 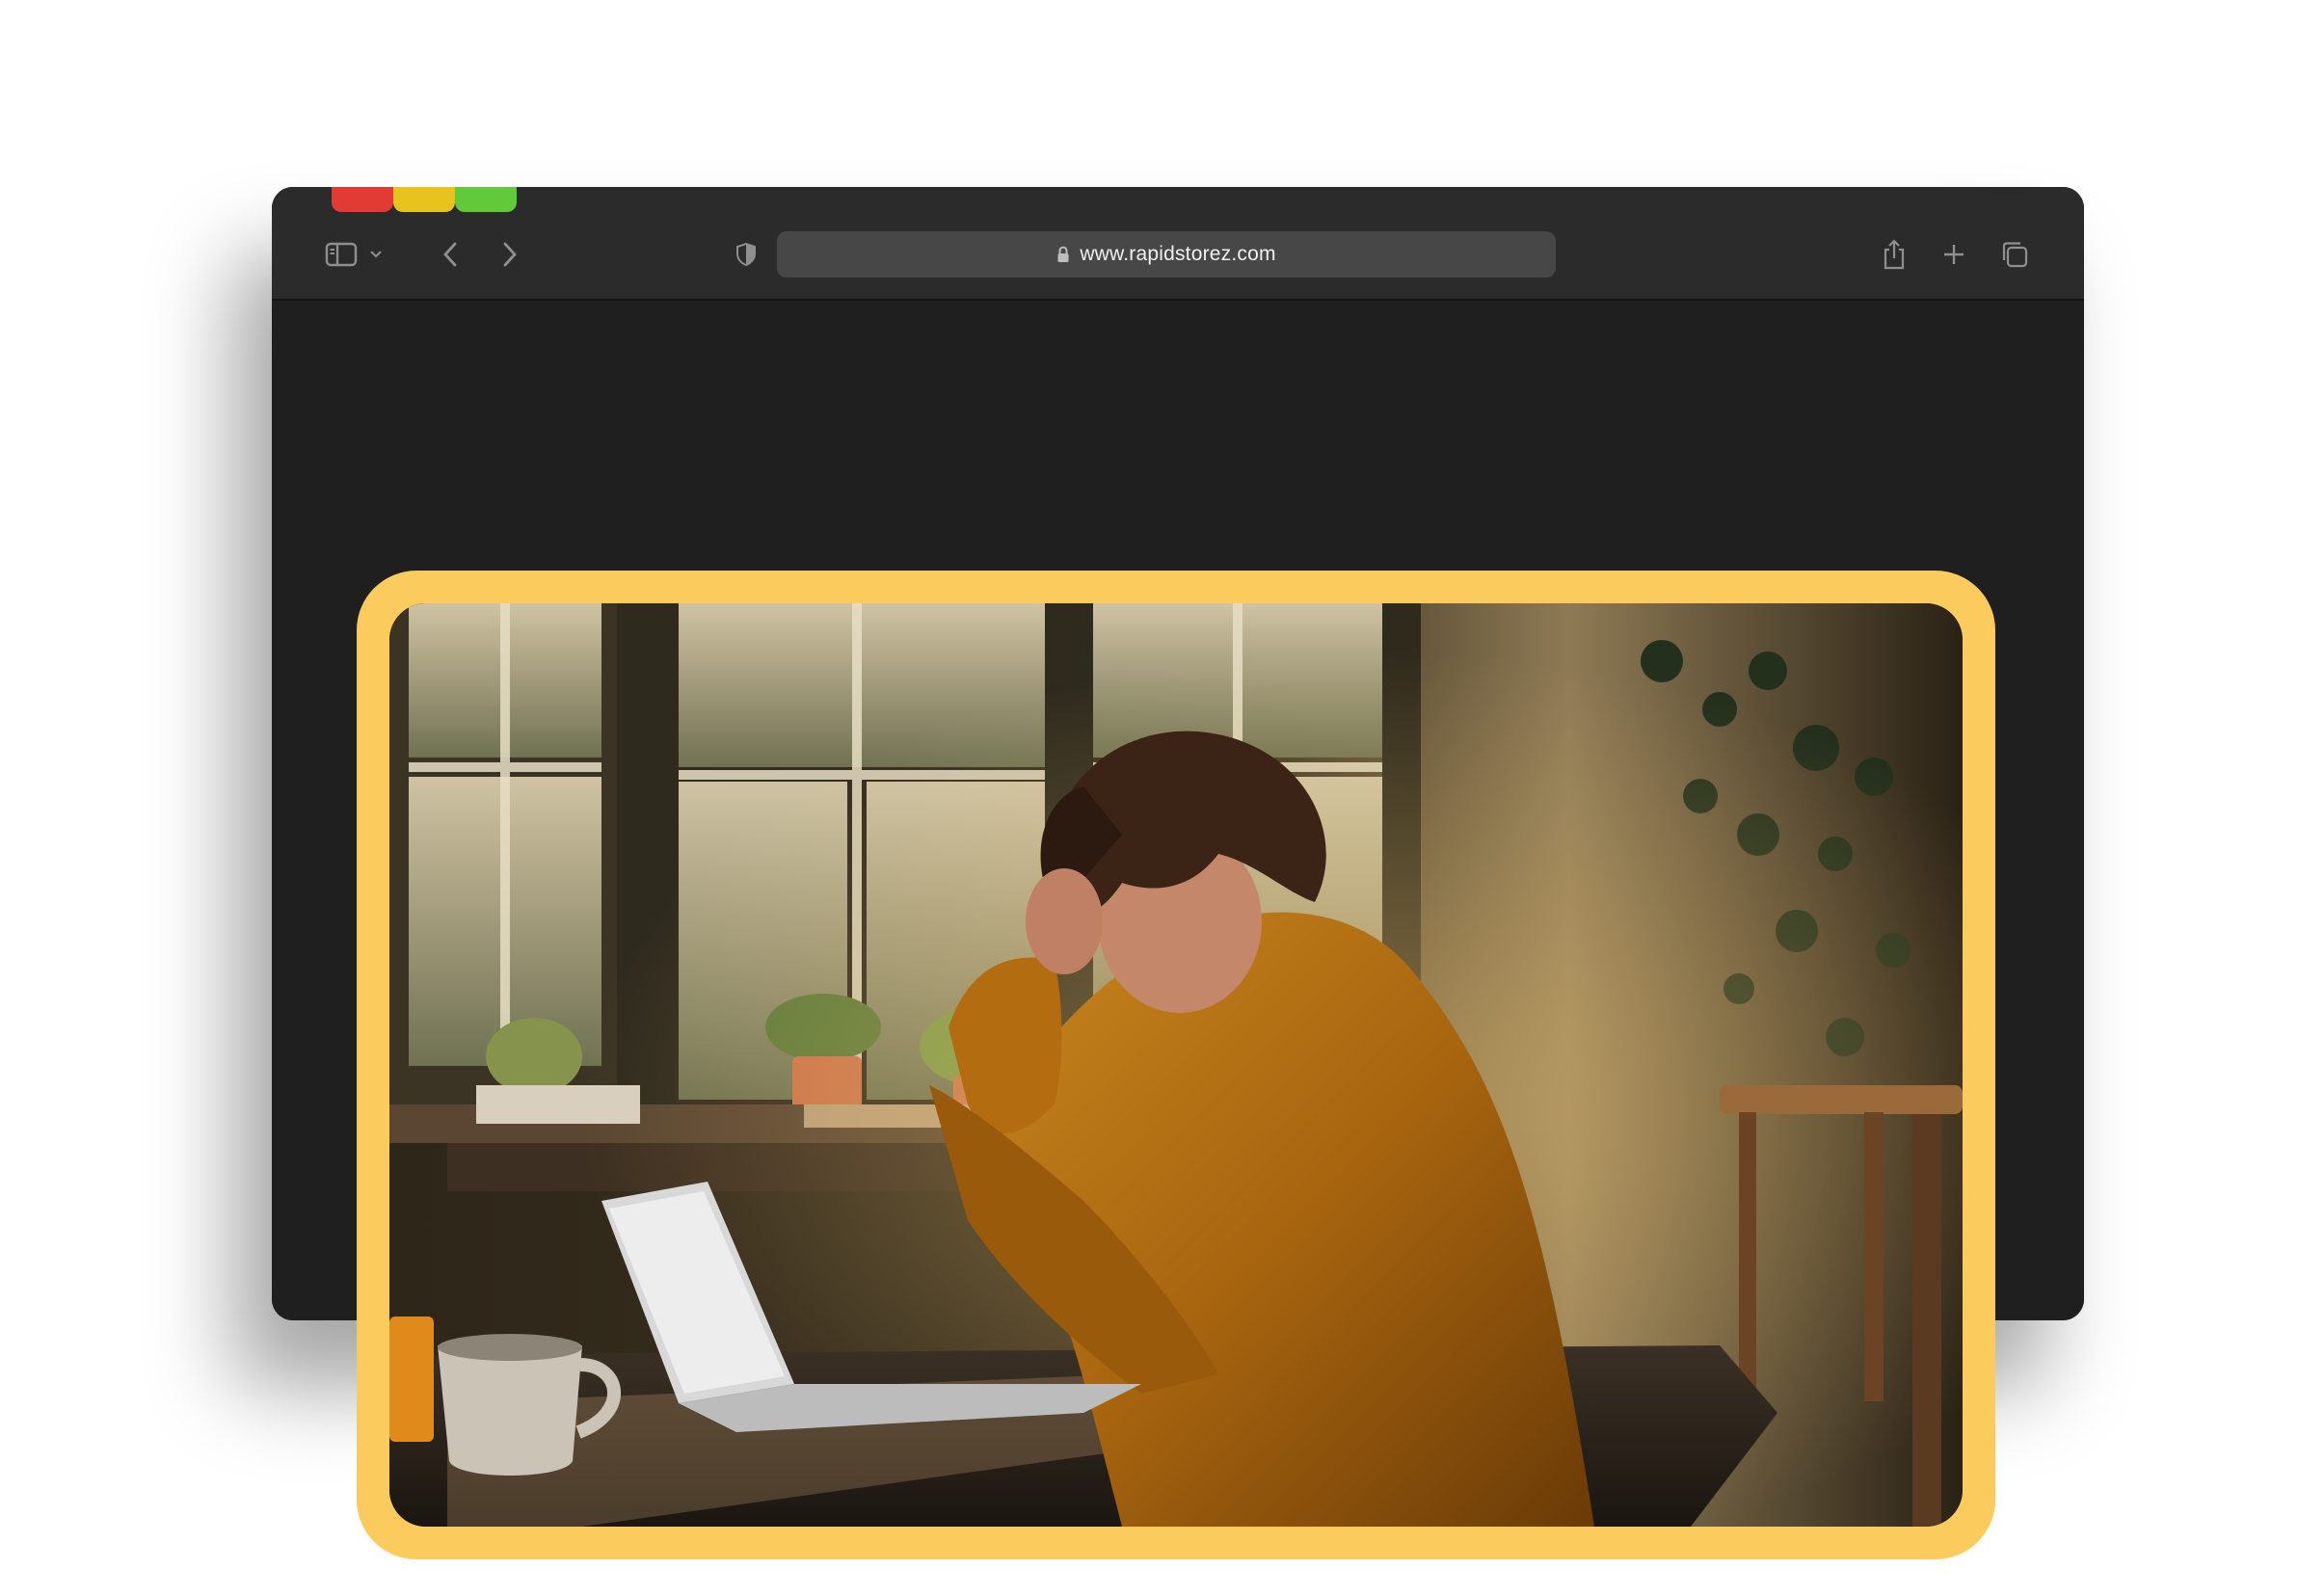 I want to click on chevron-right-icon, so click(x=510, y=255).